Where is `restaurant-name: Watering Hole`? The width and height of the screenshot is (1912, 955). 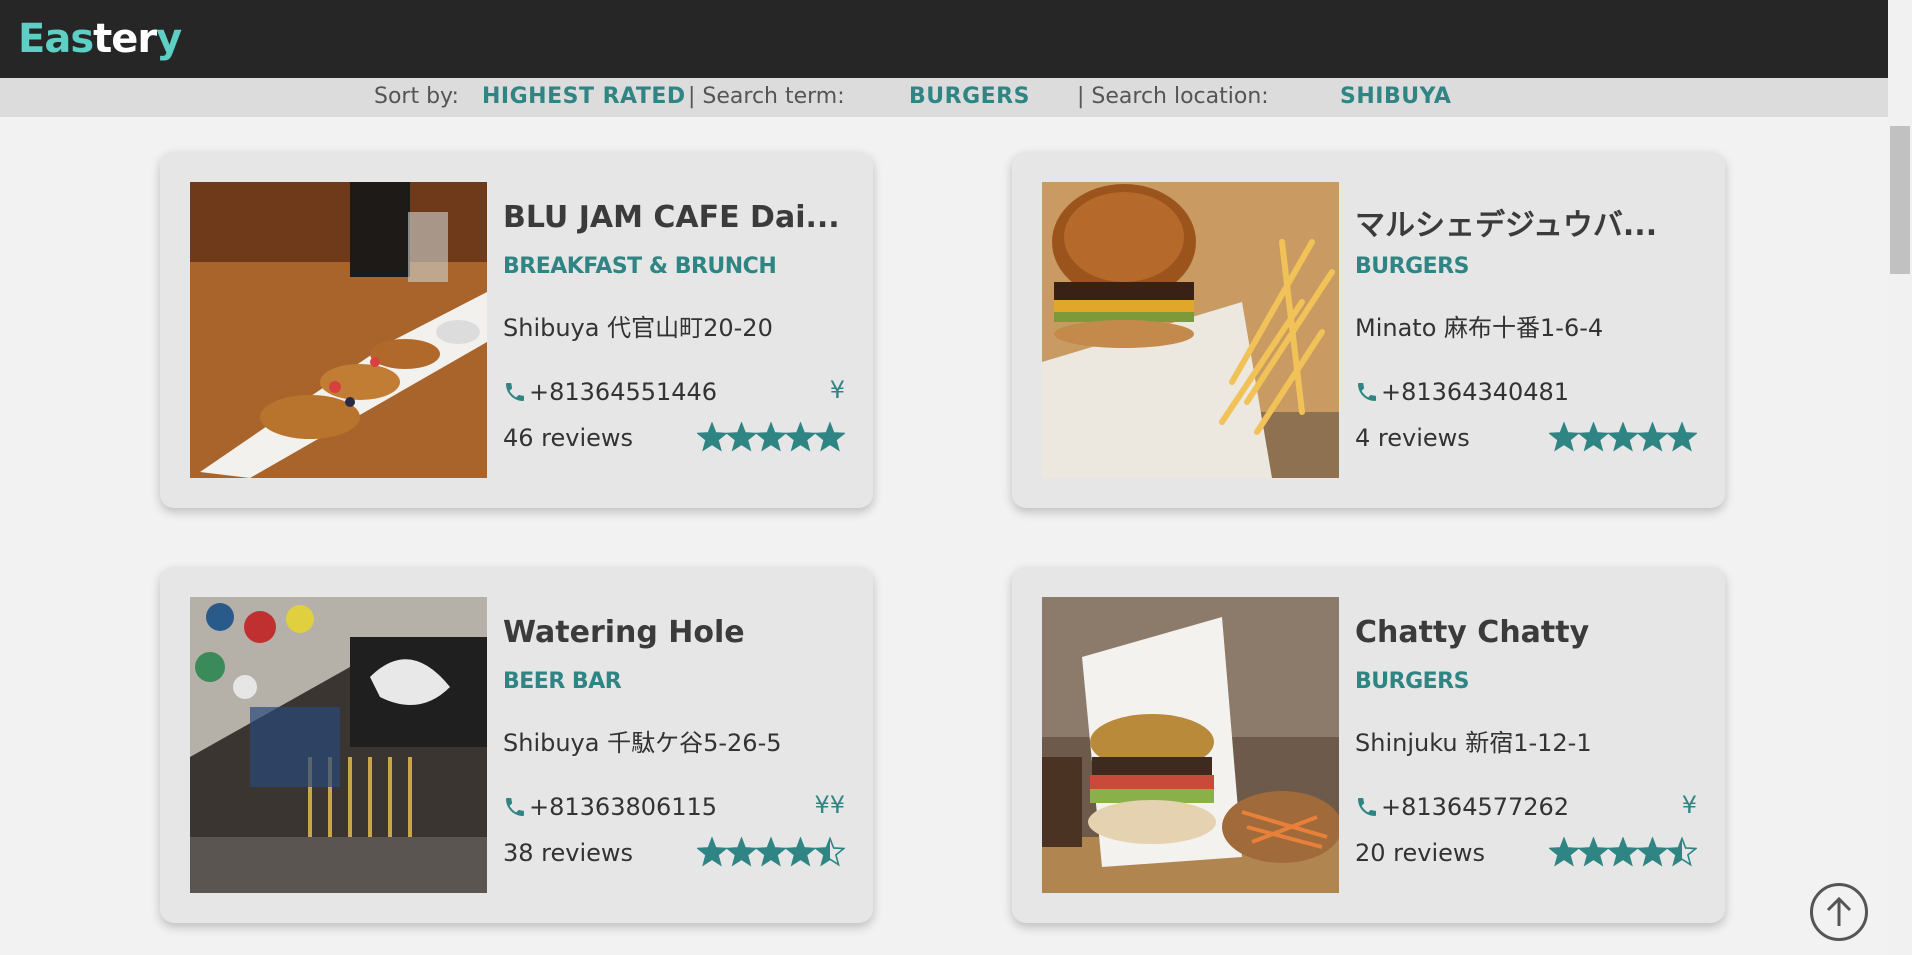 restaurant-name: Watering Hole is located at coordinates (675, 632).